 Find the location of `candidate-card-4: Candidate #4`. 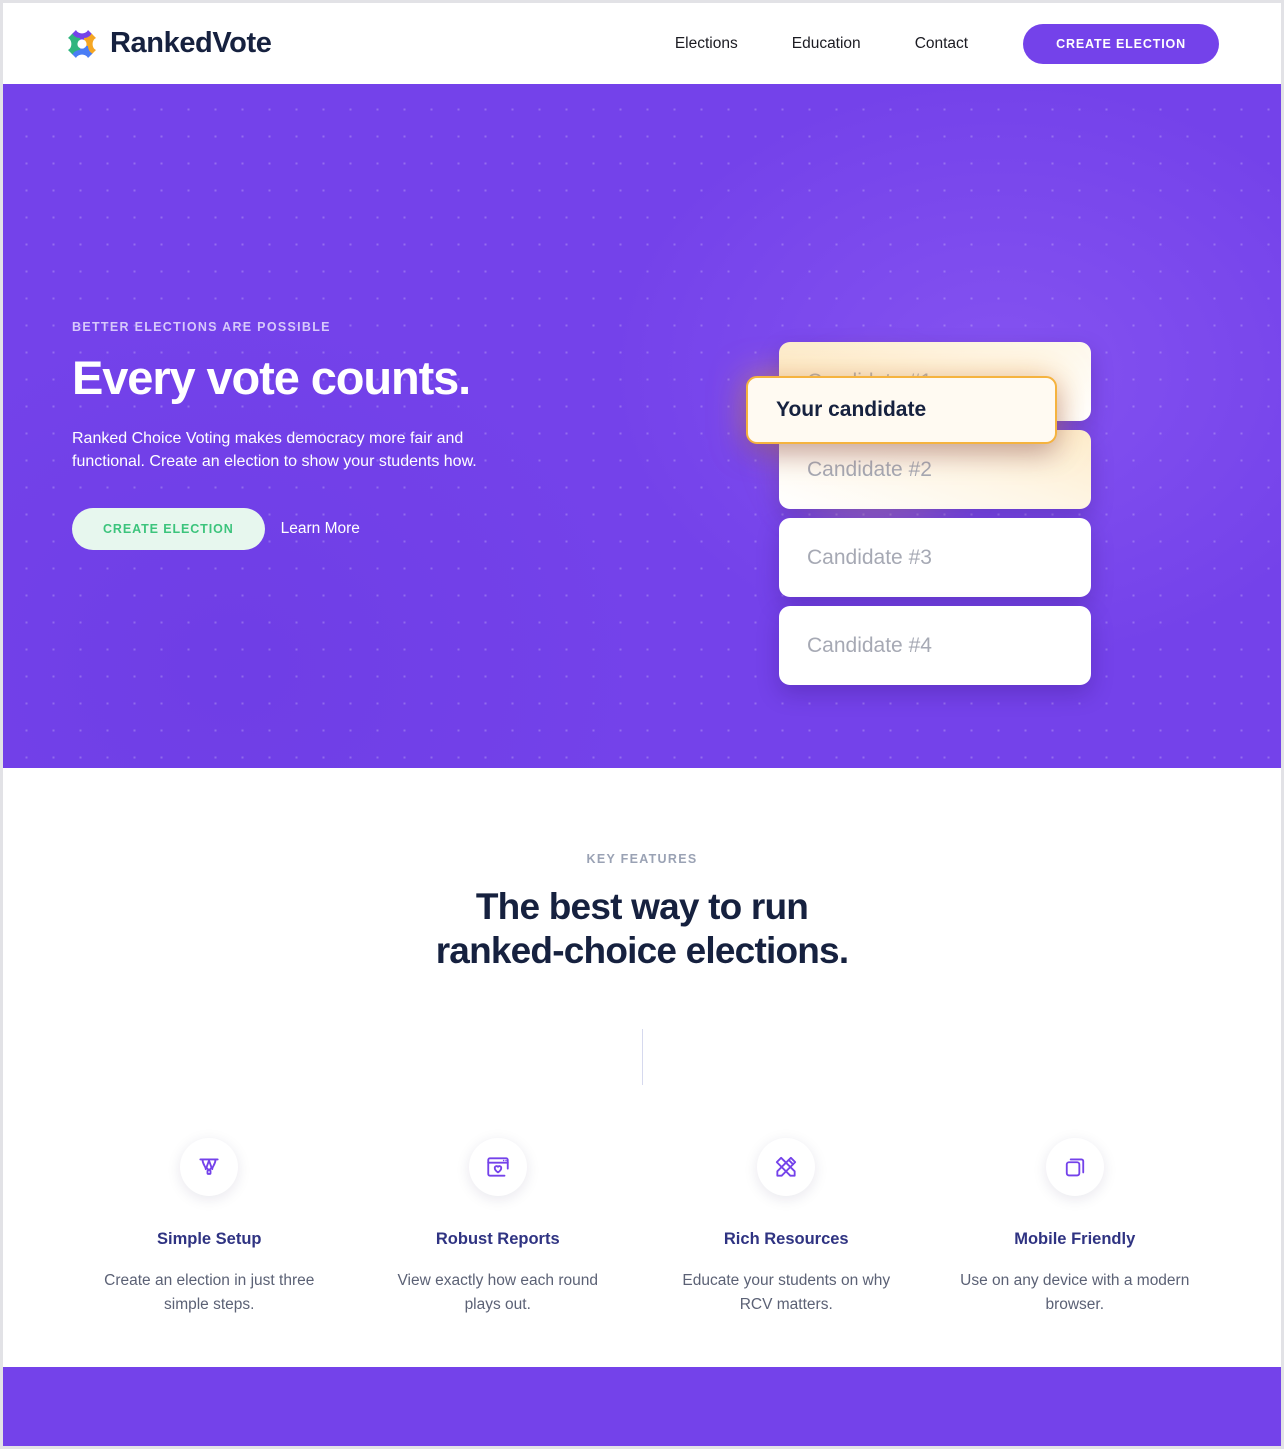

candidate-card-4: Candidate #4 is located at coordinates (935, 645).